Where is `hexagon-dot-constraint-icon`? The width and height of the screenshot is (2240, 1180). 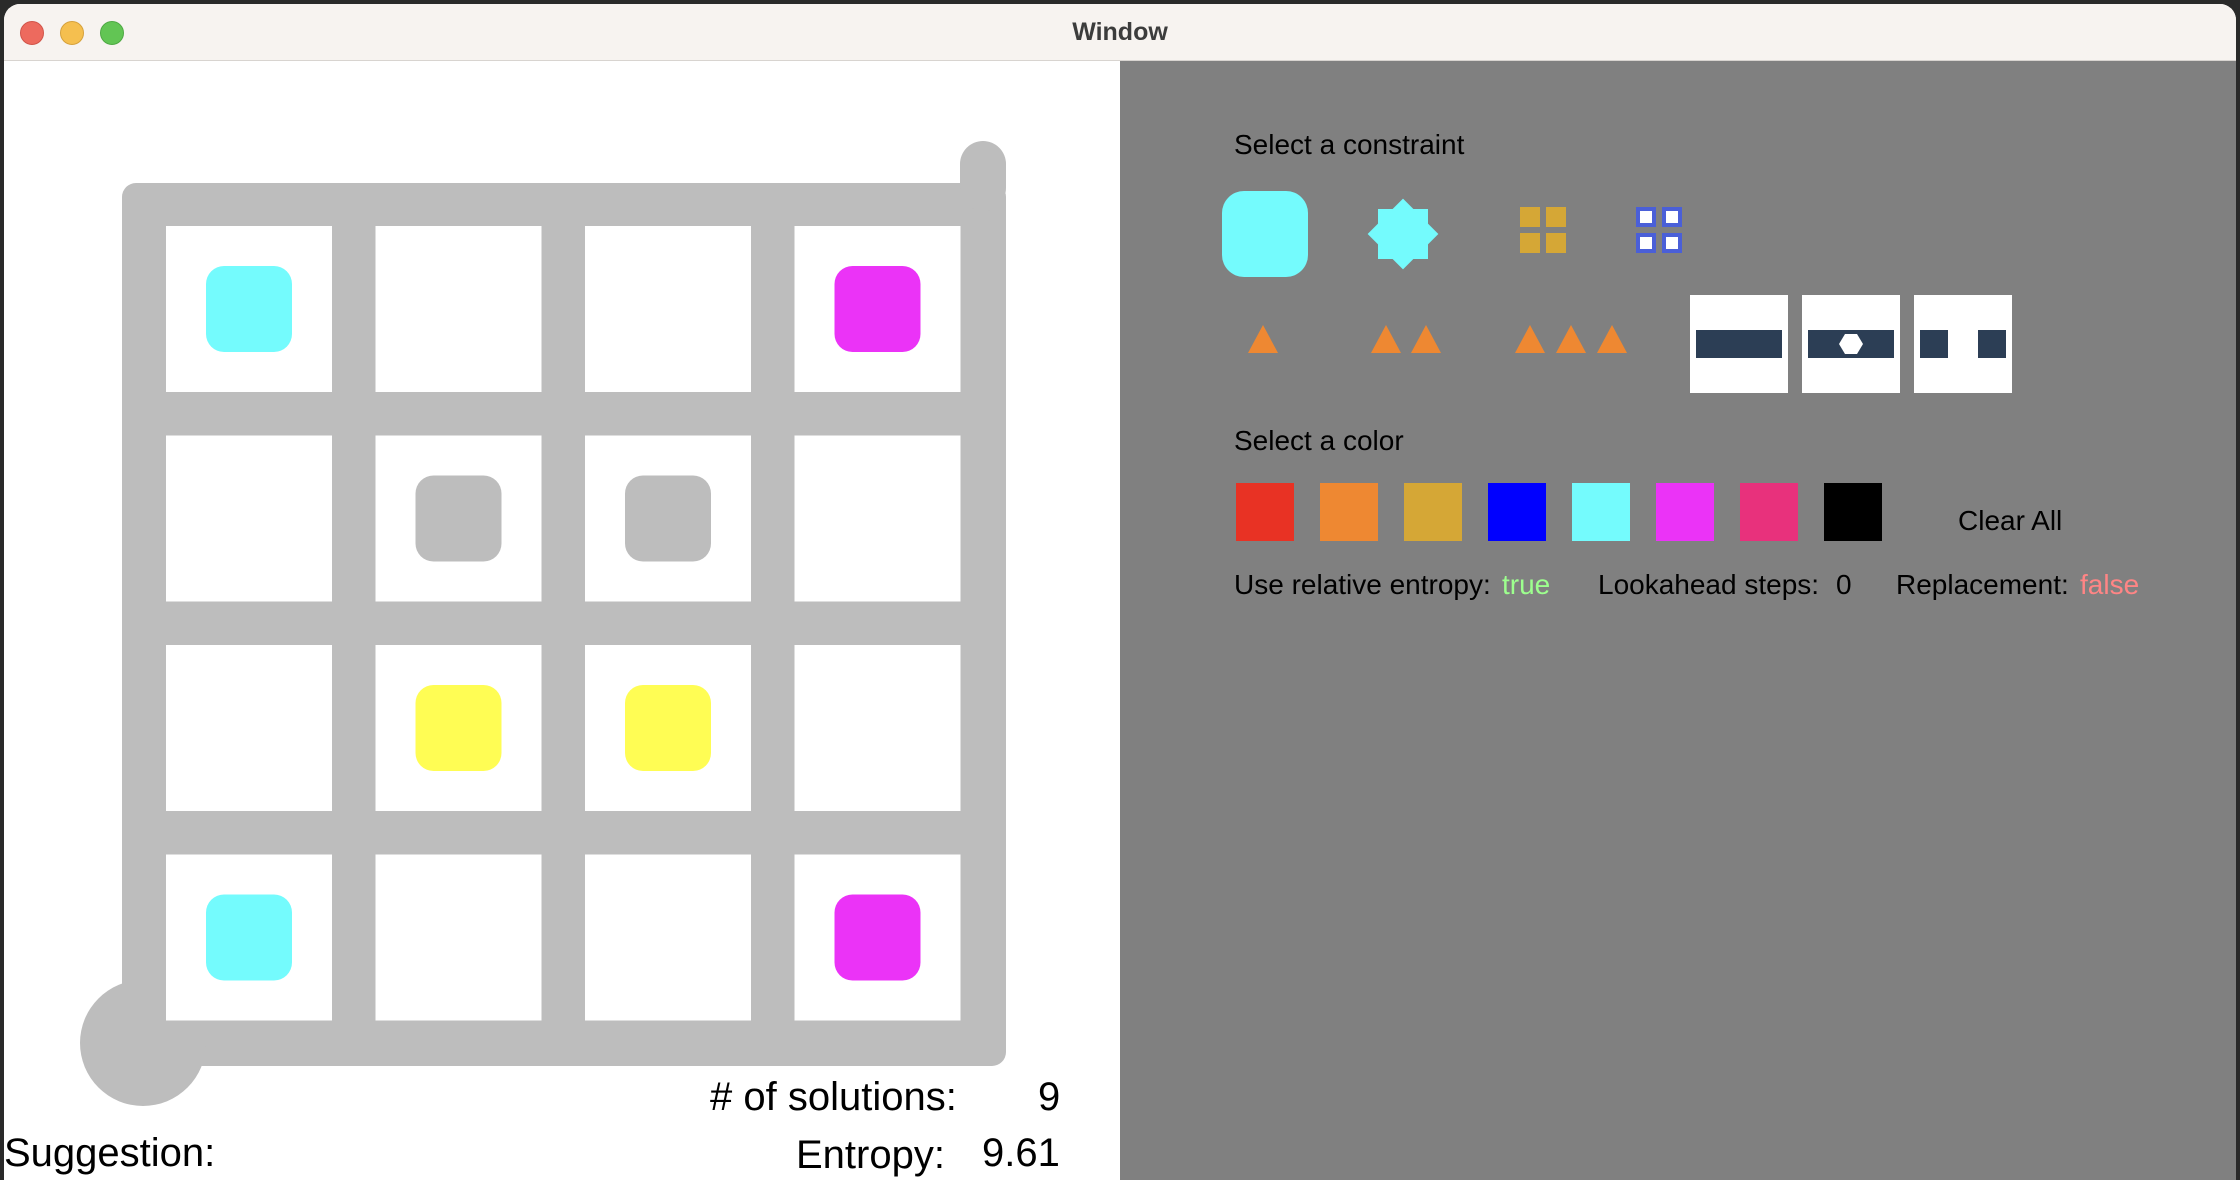
hexagon-dot-constraint-icon is located at coordinates (1851, 344).